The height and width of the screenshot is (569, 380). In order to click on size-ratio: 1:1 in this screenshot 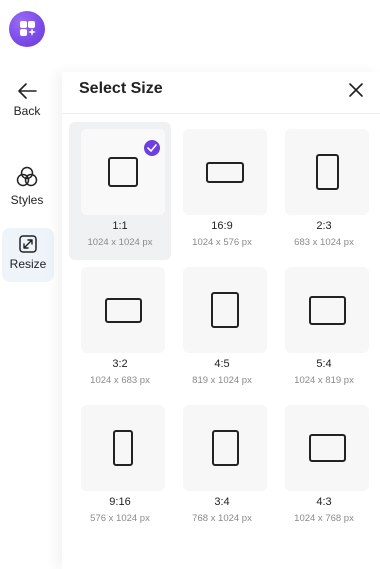, I will do `click(120, 226)`.